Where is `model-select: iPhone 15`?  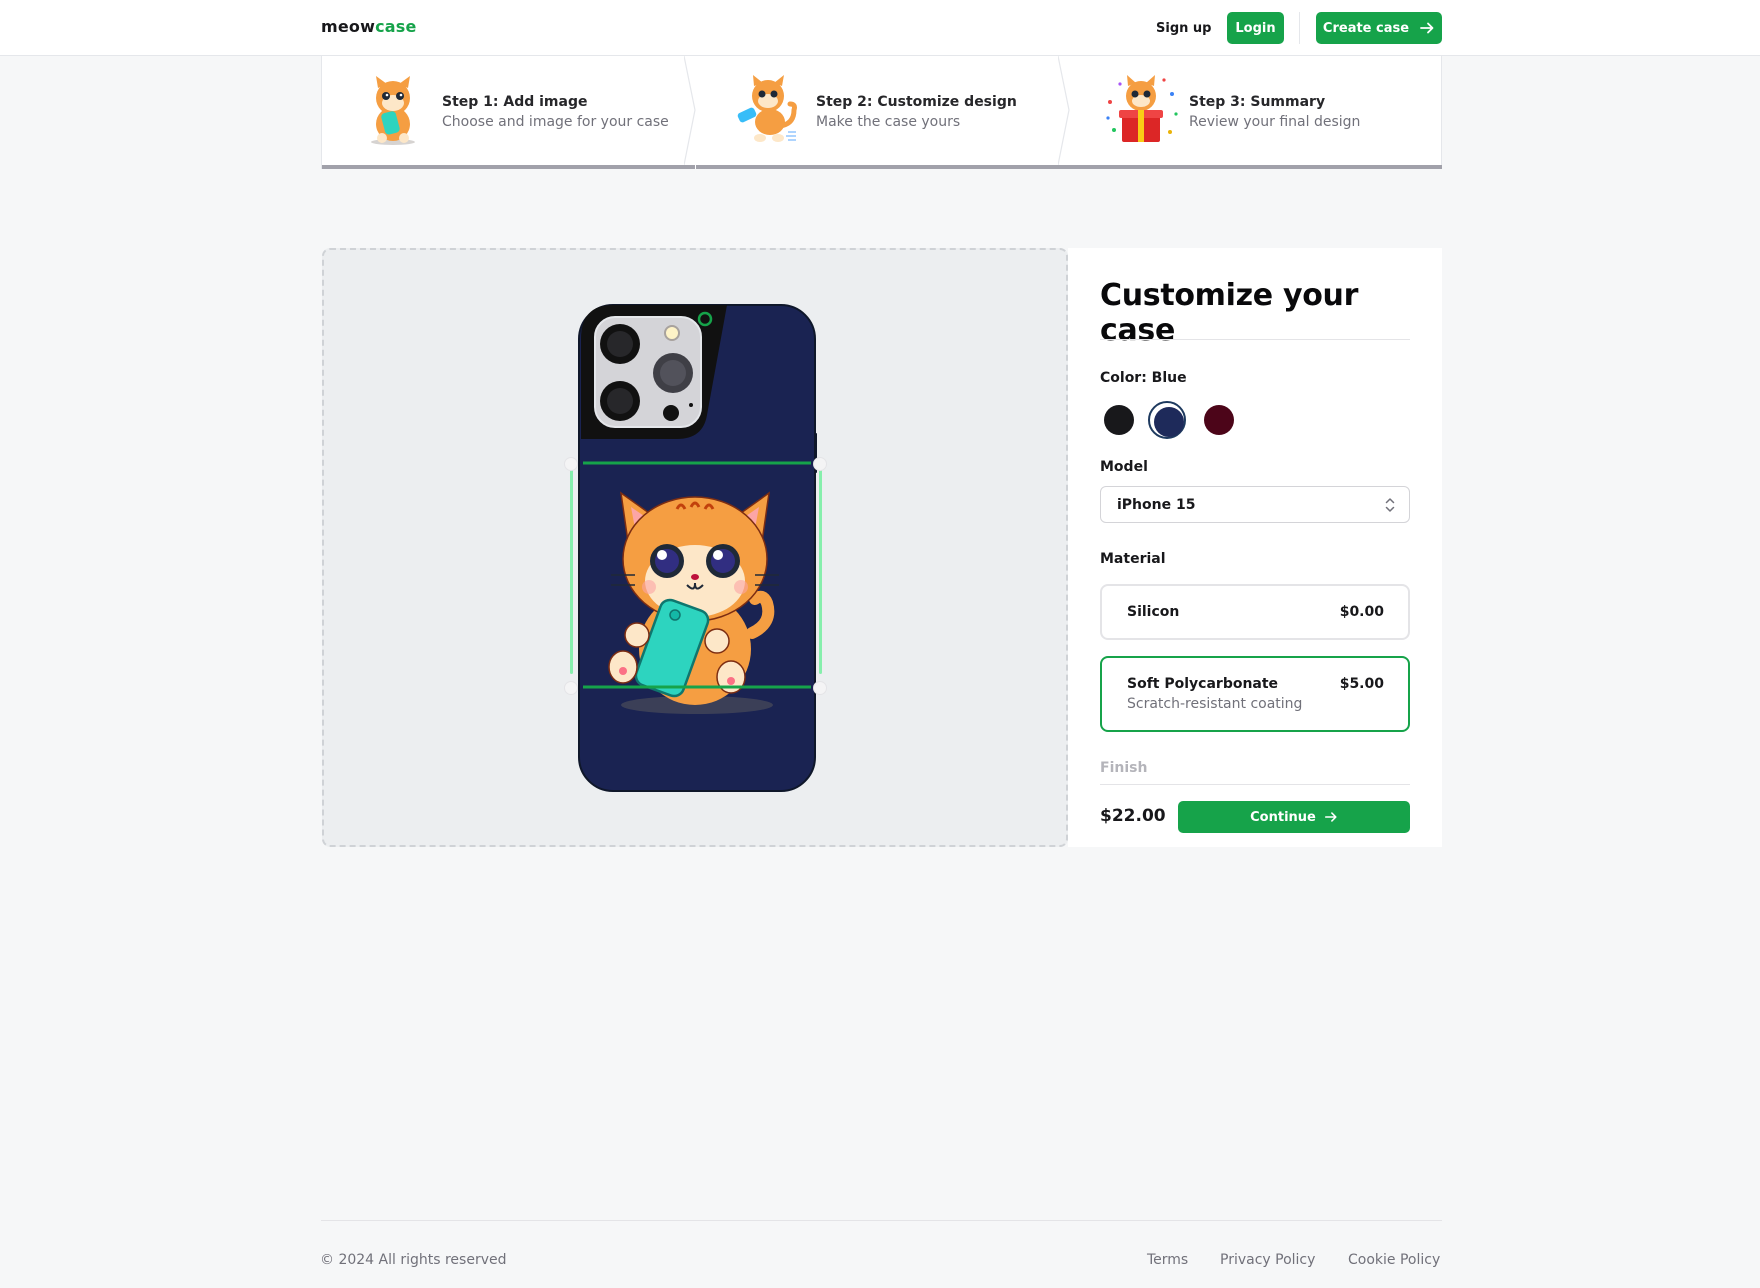 model-select: iPhone 15 is located at coordinates (1255, 504).